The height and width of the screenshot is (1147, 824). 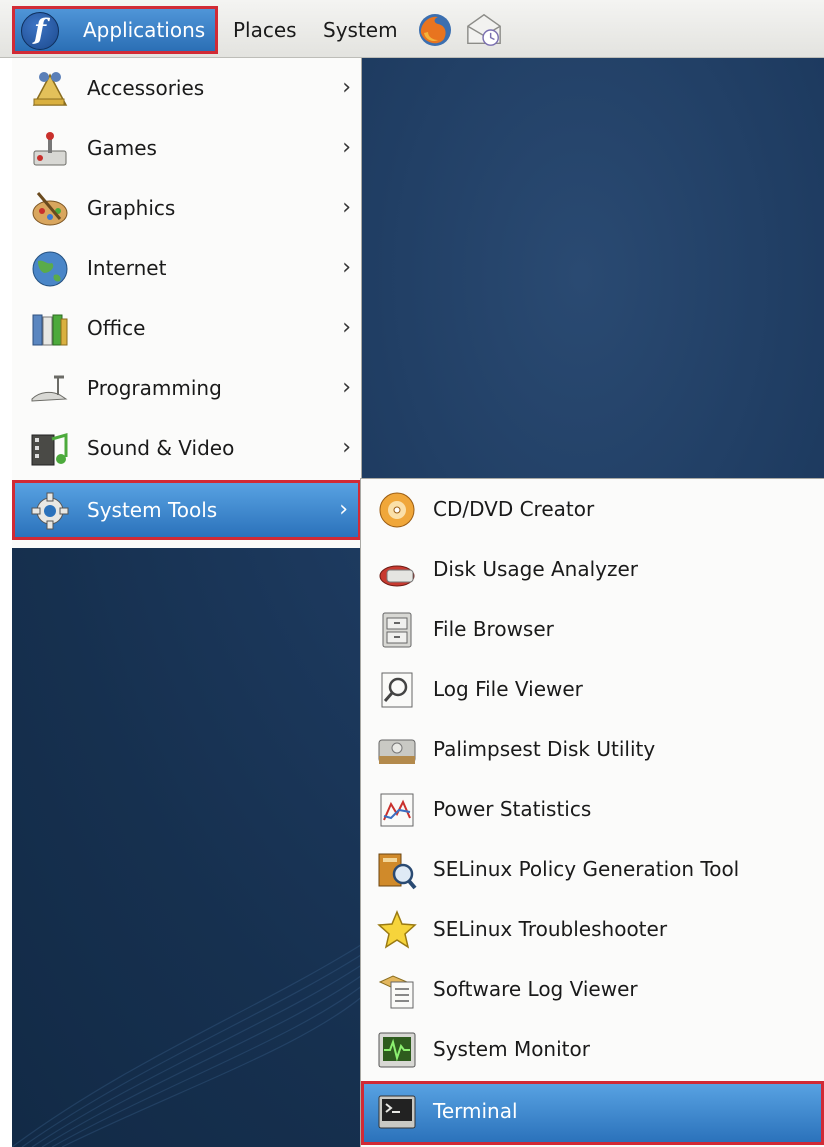 What do you see at coordinates (144, 30) in the screenshot?
I see `applications-label: Applications` at bounding box center [144, 30].